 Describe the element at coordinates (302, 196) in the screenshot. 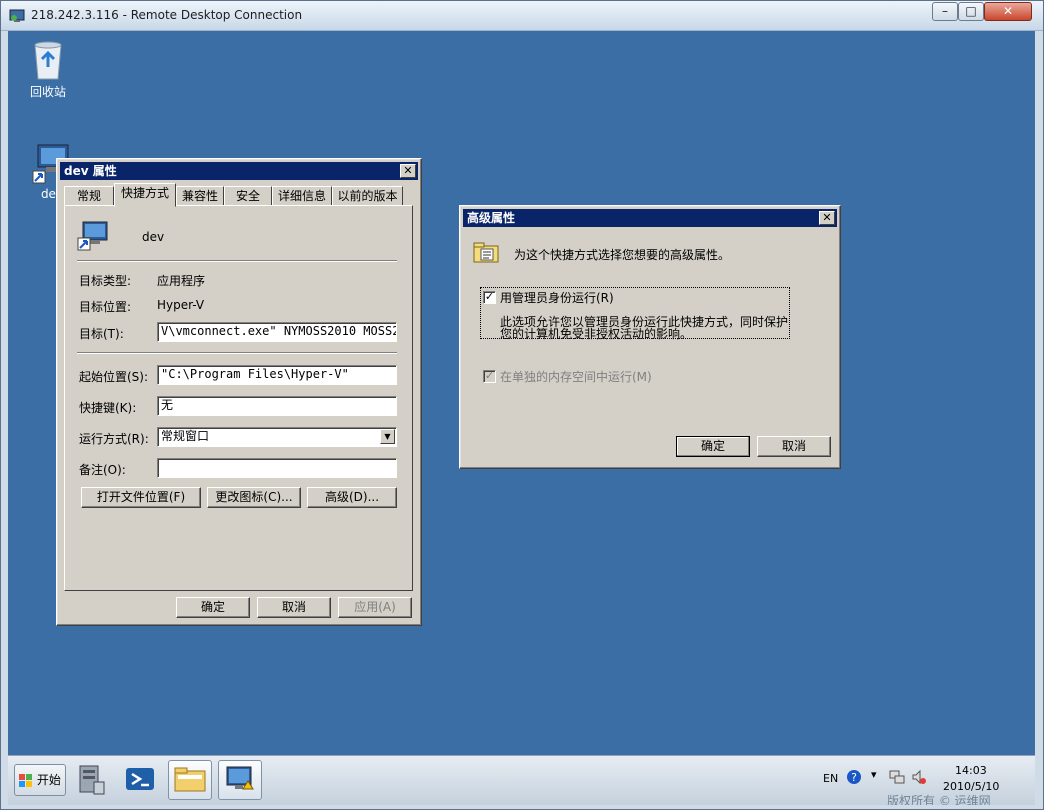

I see `tab-details: 详细信息` at that location.